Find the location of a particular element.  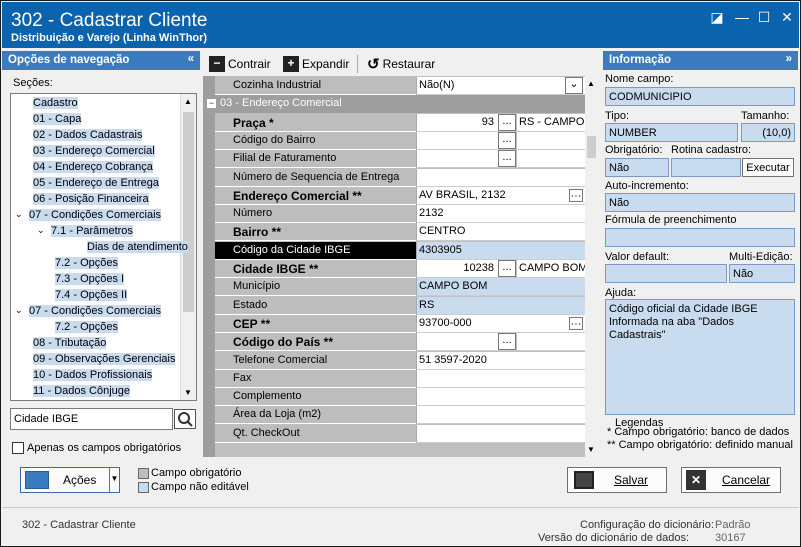

field-value: 2132 is located at coordinates (500, 214).